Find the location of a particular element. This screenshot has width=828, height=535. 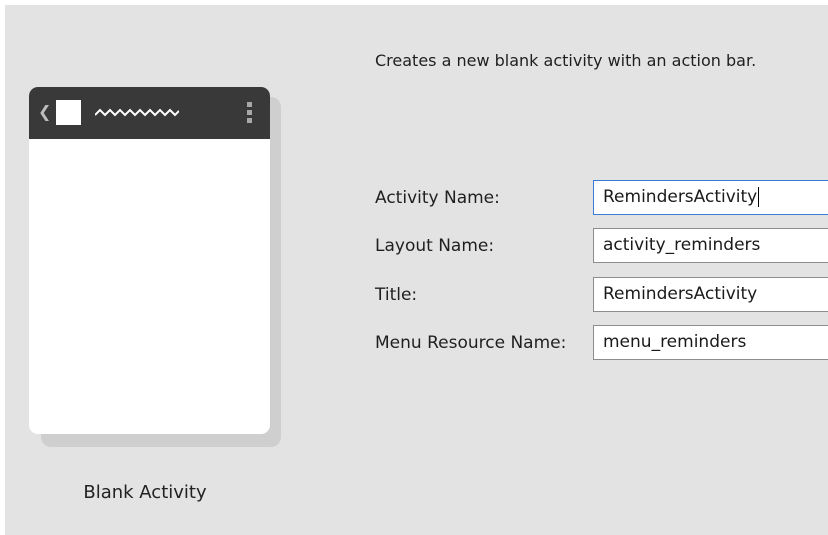

layout-name-value: activity_reminders is located at coordinates (682, 245).